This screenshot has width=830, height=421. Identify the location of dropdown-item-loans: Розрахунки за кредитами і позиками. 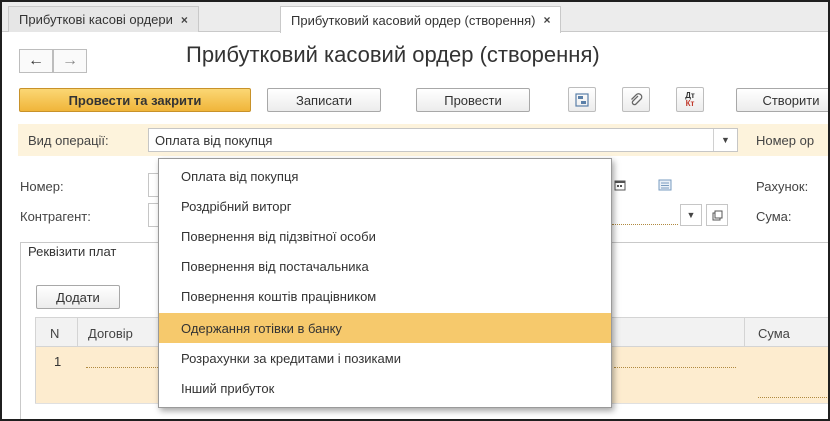
(385, 358).